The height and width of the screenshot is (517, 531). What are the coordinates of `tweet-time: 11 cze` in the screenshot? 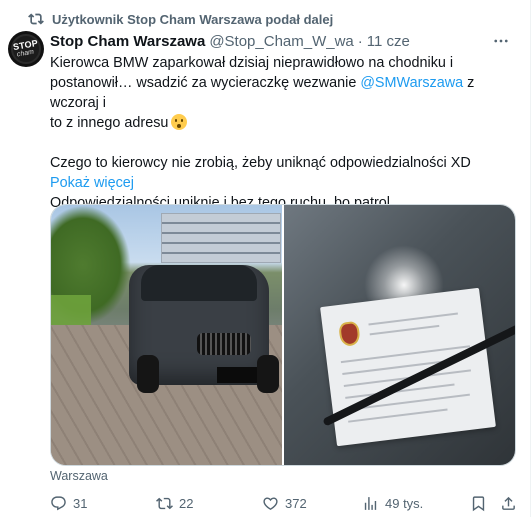 It's located at (388, 41).